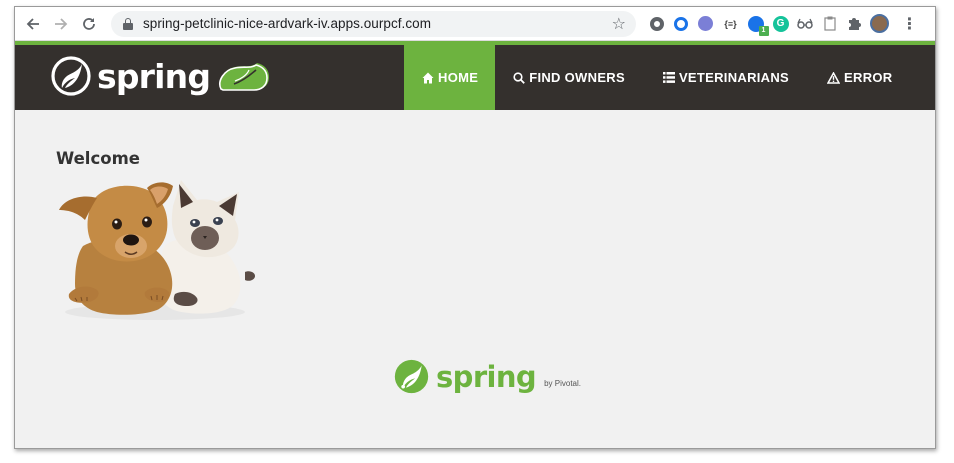  I want to click on footer-pivotal-text: by Pivotal., so click(562, 383).